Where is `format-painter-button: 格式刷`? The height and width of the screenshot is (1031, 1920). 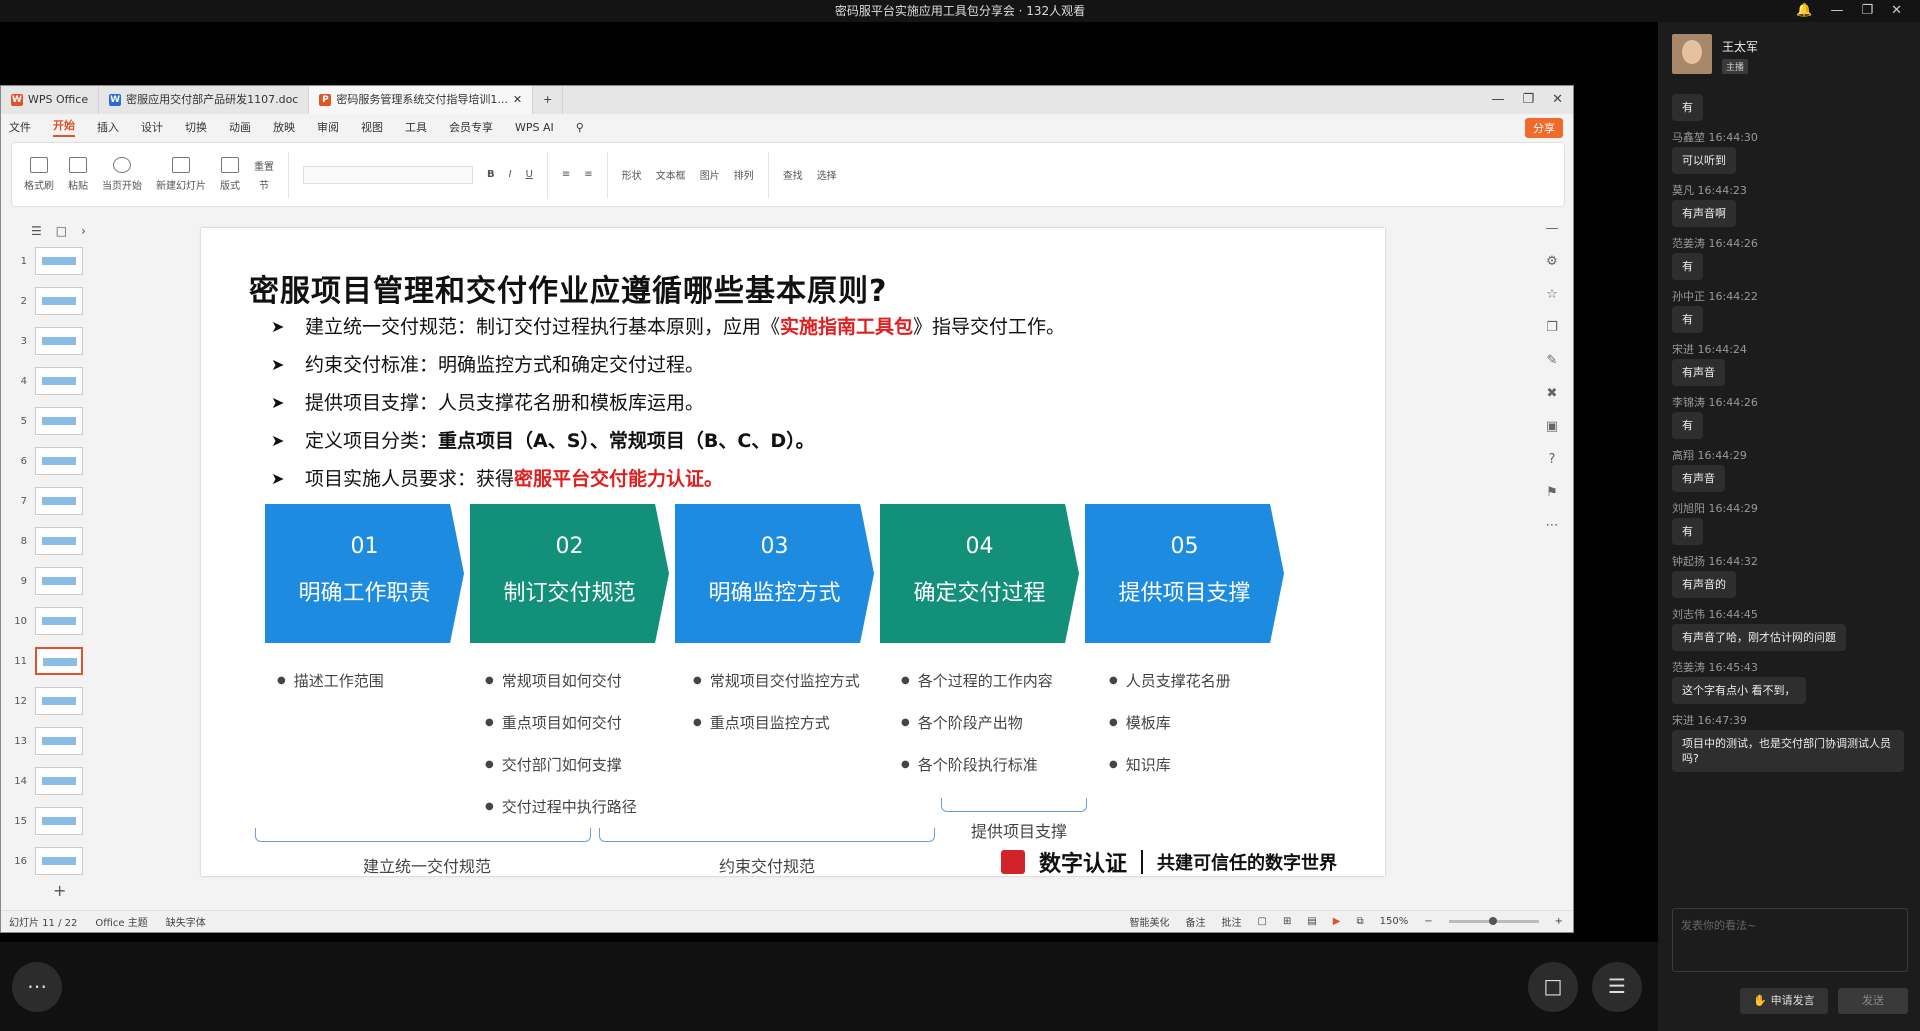 format-painter-button: 格式刷 is located at coordinates (39, 174).